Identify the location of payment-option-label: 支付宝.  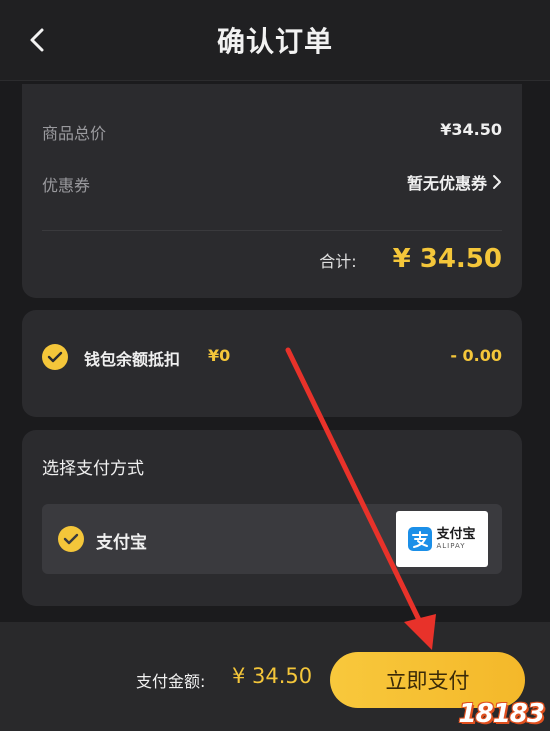
(121, 543).